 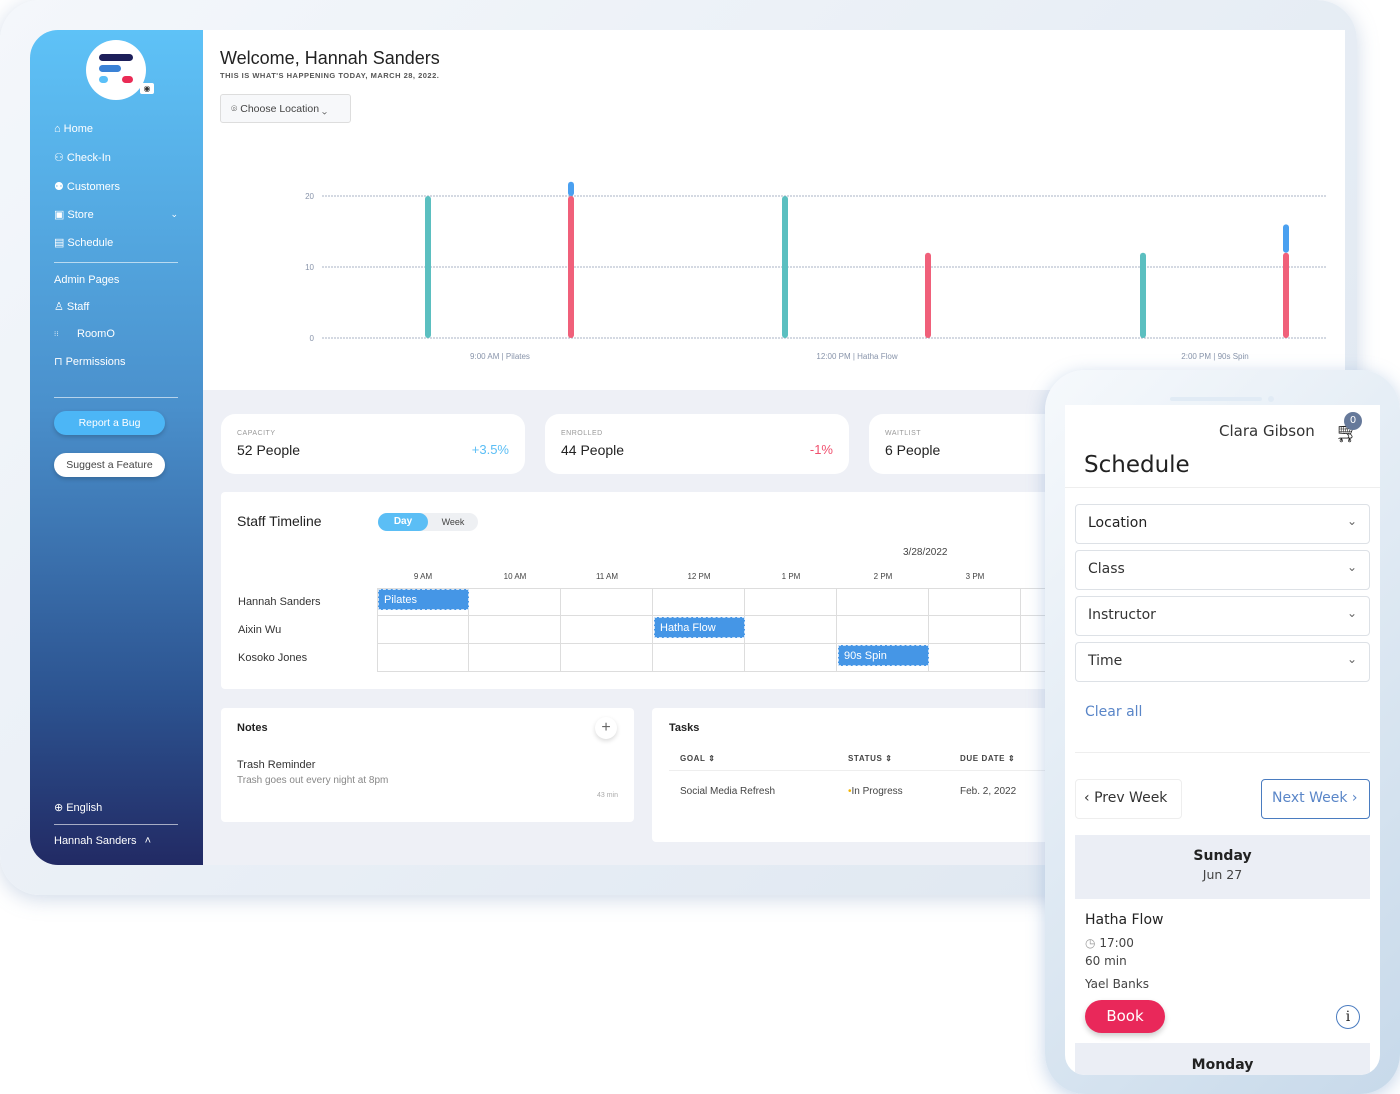 What do you see at coordinates (883, 576) in the screenshot?
I see `hour-label: 2 PM` at bounding box center [883, 576].